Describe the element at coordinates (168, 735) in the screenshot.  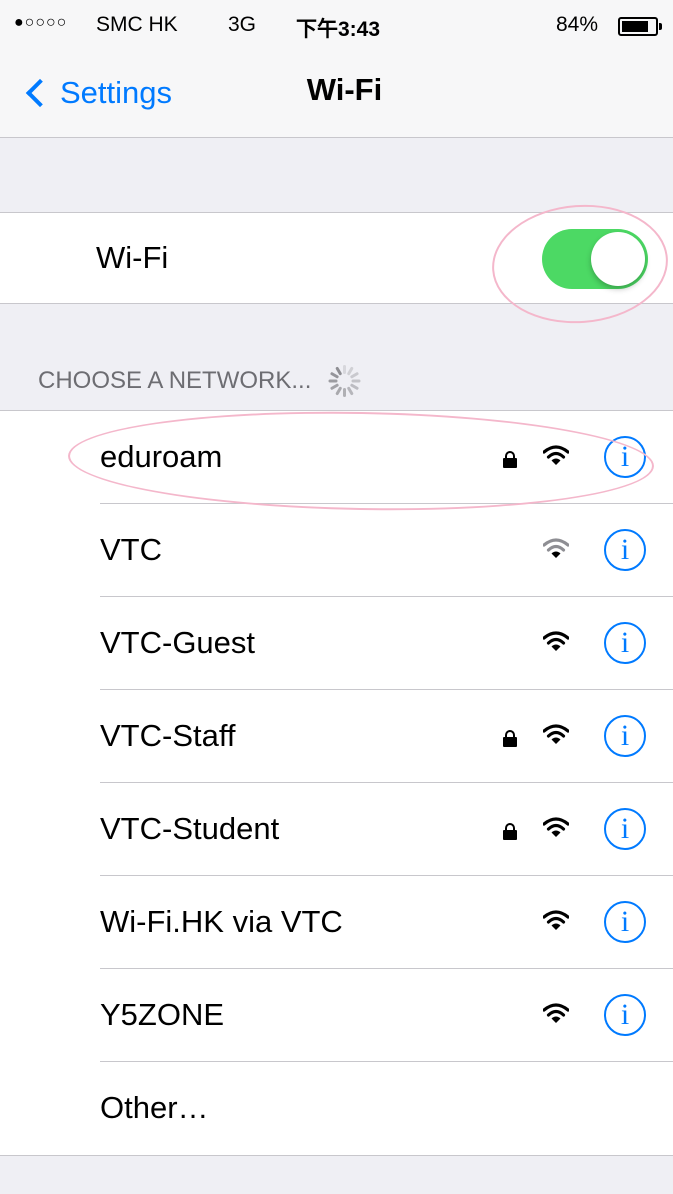
I see `network-name: VTC-Staff` at that location.